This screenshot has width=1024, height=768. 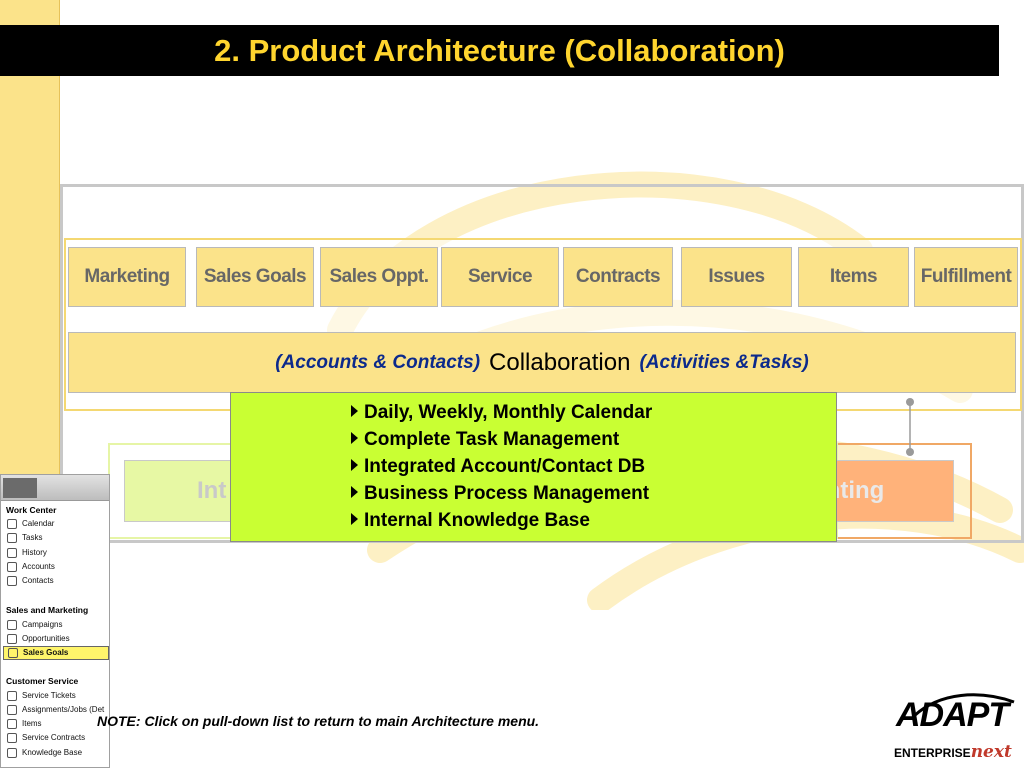 What do you see at coordinates (861, 490) in the screenshot?
I see `lower-module-right-label: unting` at bounding box center [861, 490].